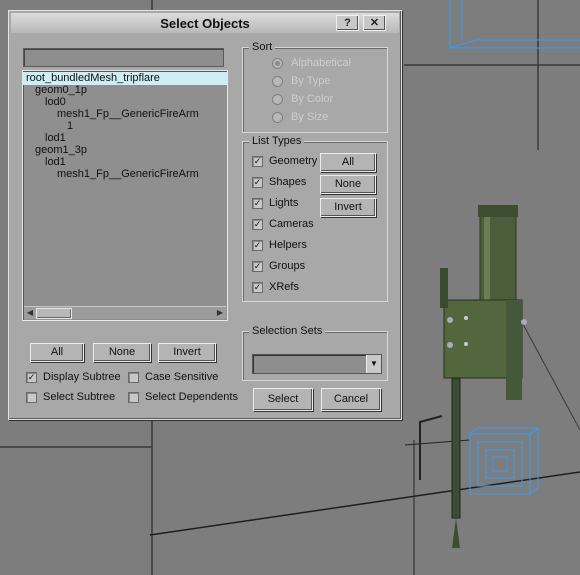  I want to click on list-type-checkbox: ✓ Lights, so click(275, 203).